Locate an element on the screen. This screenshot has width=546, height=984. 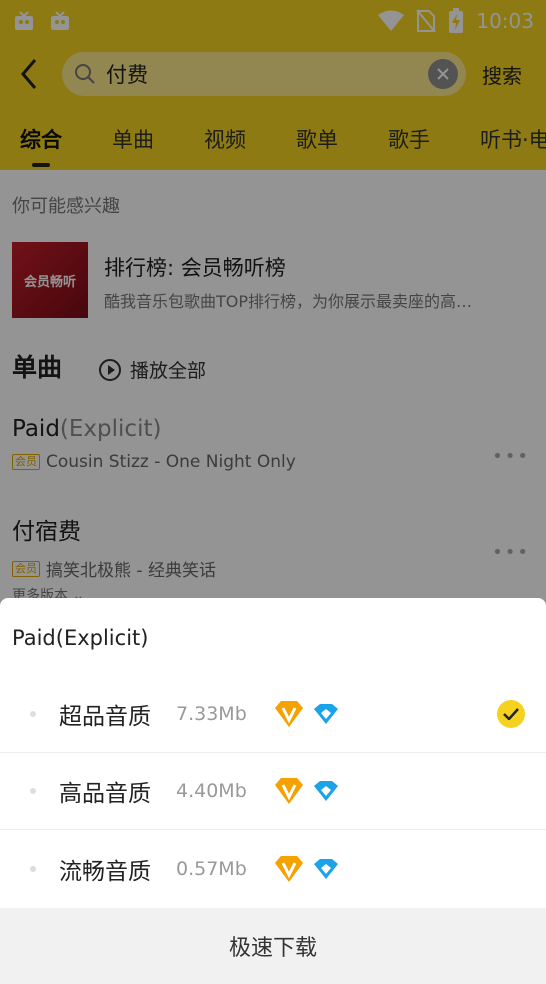
quality-option-high: 高品音质 4.40Mb is located at coordinates (273, 791).